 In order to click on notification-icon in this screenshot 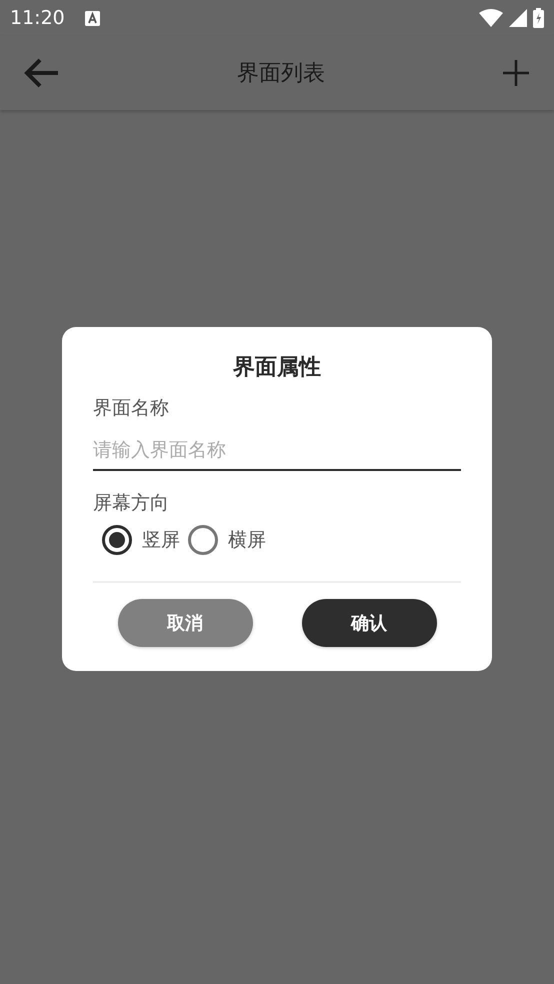, I will do `click(92, 18)`.